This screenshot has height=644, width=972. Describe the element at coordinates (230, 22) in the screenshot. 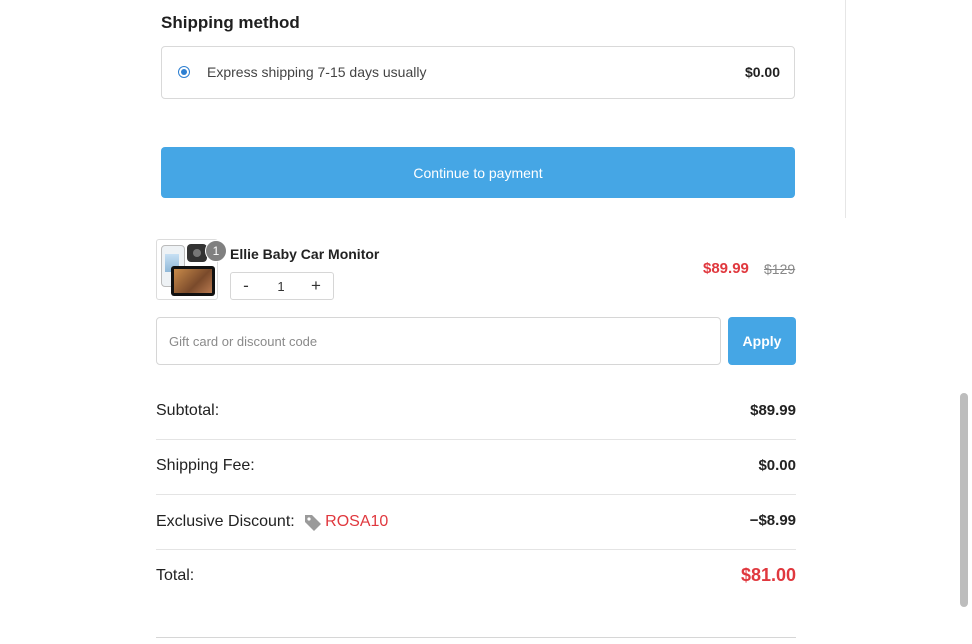

I see `shipping-method-title: Shipping method` at that location.